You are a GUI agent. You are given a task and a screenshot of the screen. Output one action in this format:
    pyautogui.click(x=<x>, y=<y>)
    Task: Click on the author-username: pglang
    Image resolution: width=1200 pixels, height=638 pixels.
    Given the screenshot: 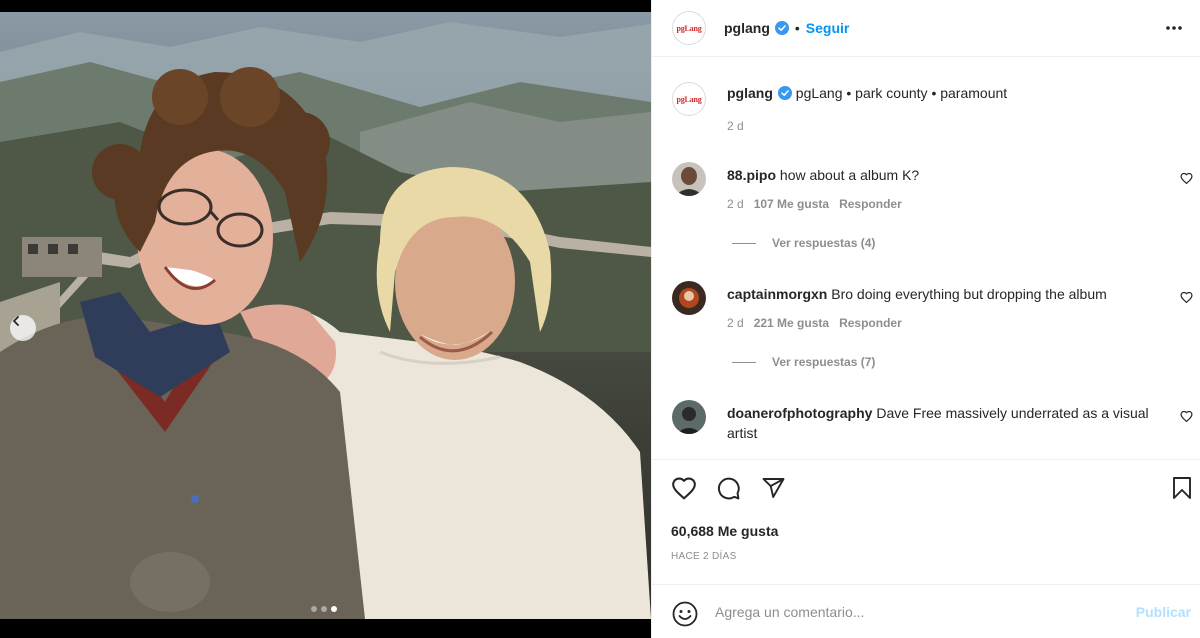 What is the action you would take?
    pyautogui.click(x=747, y=28)
    